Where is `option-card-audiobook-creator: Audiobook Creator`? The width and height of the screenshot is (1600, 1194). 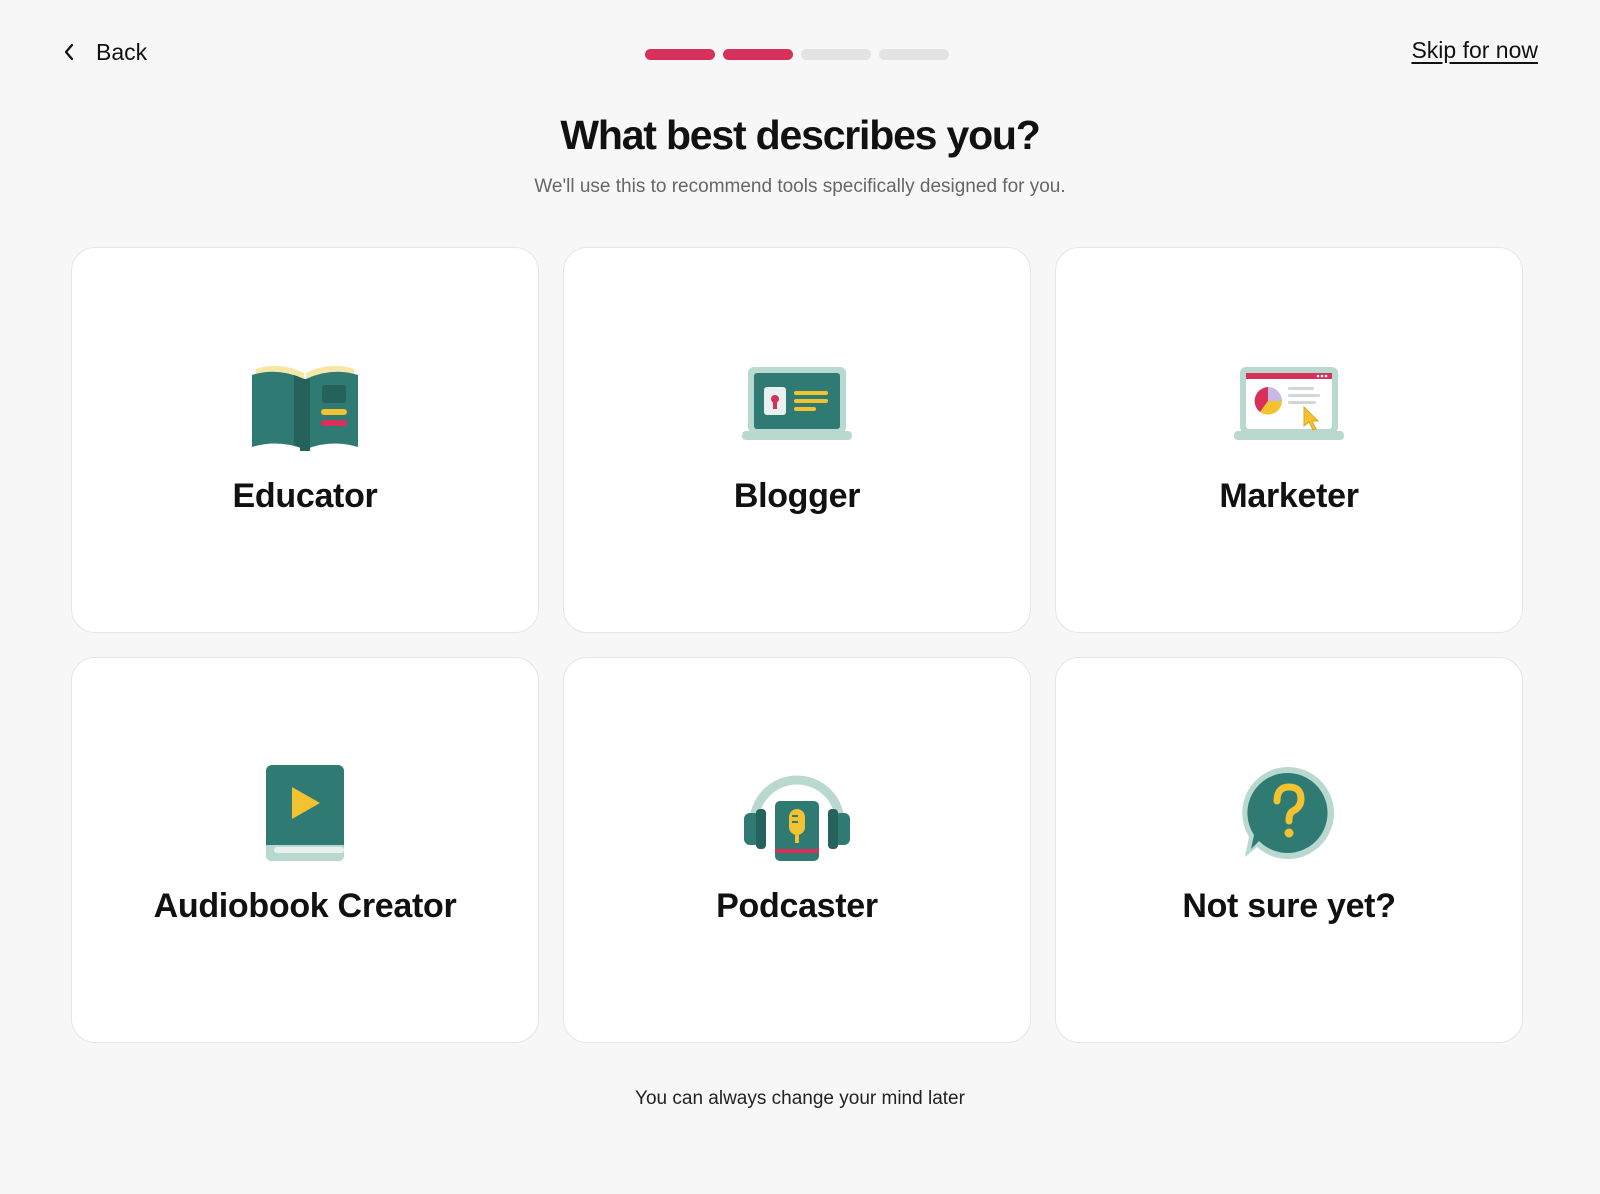
option-card-audiobook-creator: Audiobook Creator is located at coordinates (305, 850).